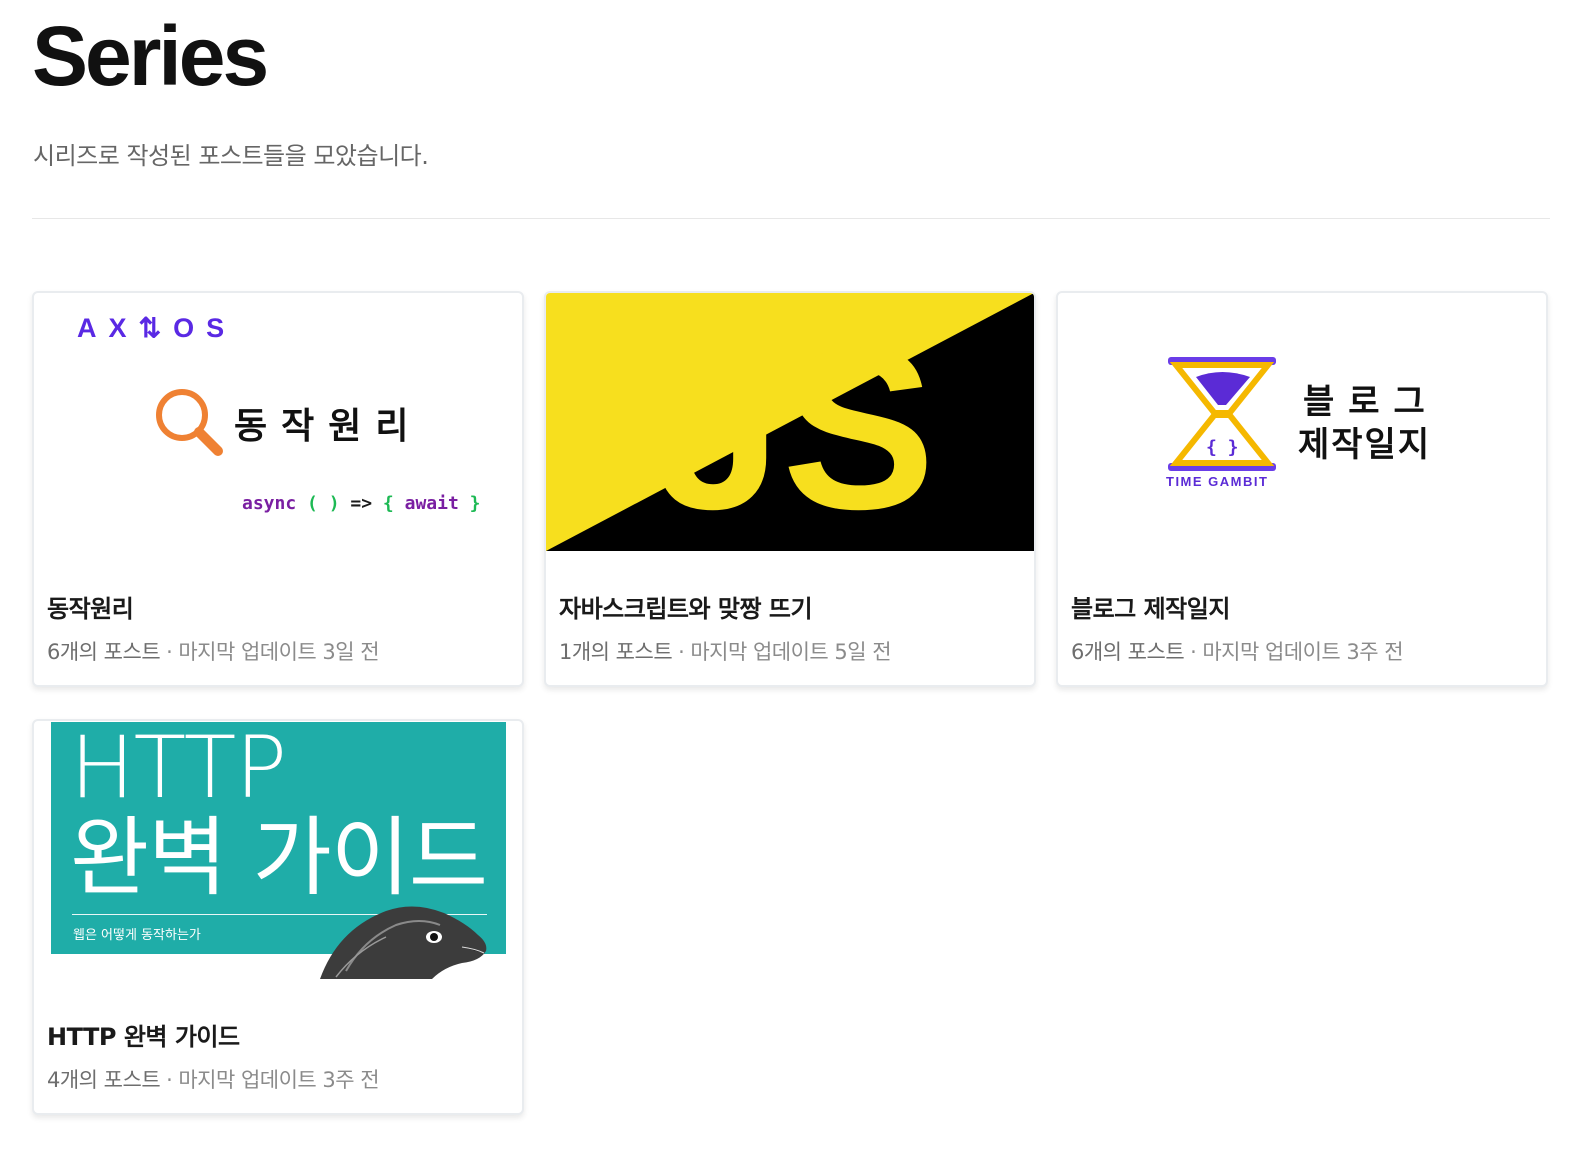 This screenshot has height=1163, width=1586. Describe the element at coordinates (686, 606) in the screenshot. I see `series-title: 자바스크립트와 맞짱 뜨기` at that location.